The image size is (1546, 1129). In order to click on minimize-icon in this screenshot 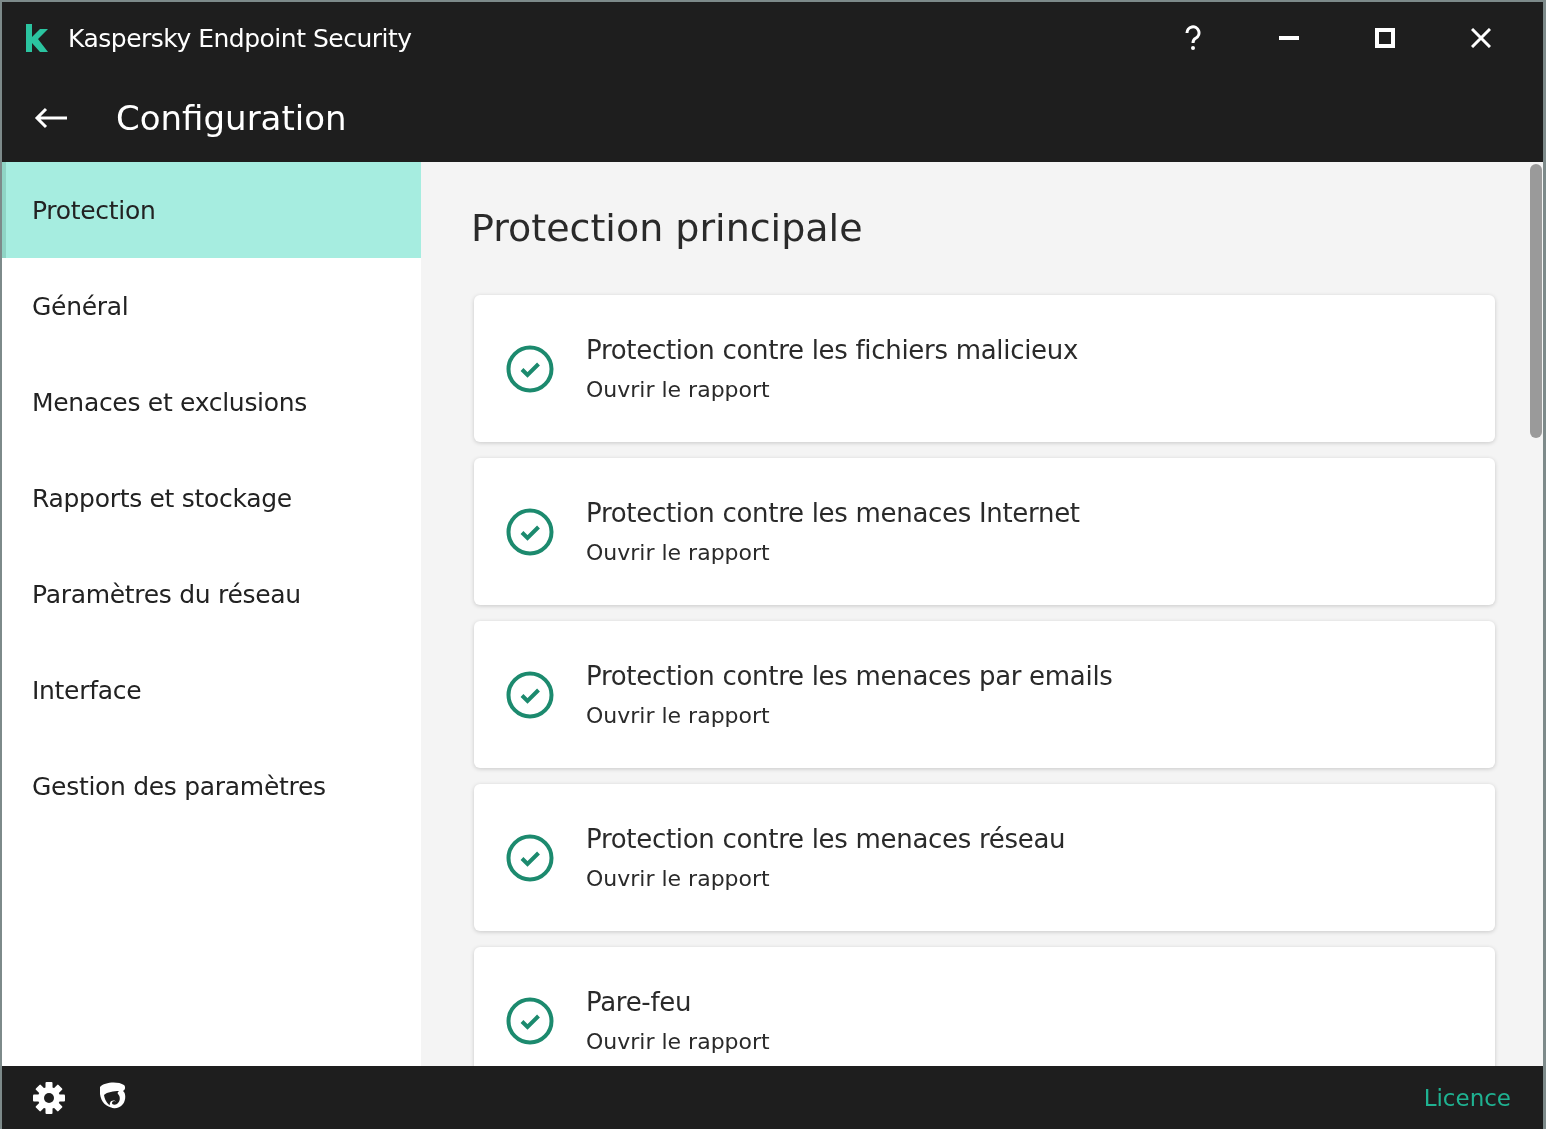, I will do `click(1289, 38)`.